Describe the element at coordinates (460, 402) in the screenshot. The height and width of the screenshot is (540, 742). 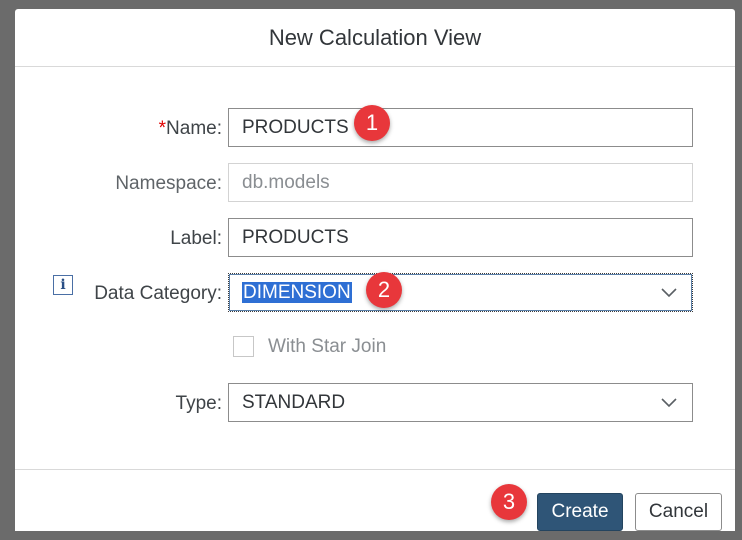
I see `type-select: STANDARD` at that location.